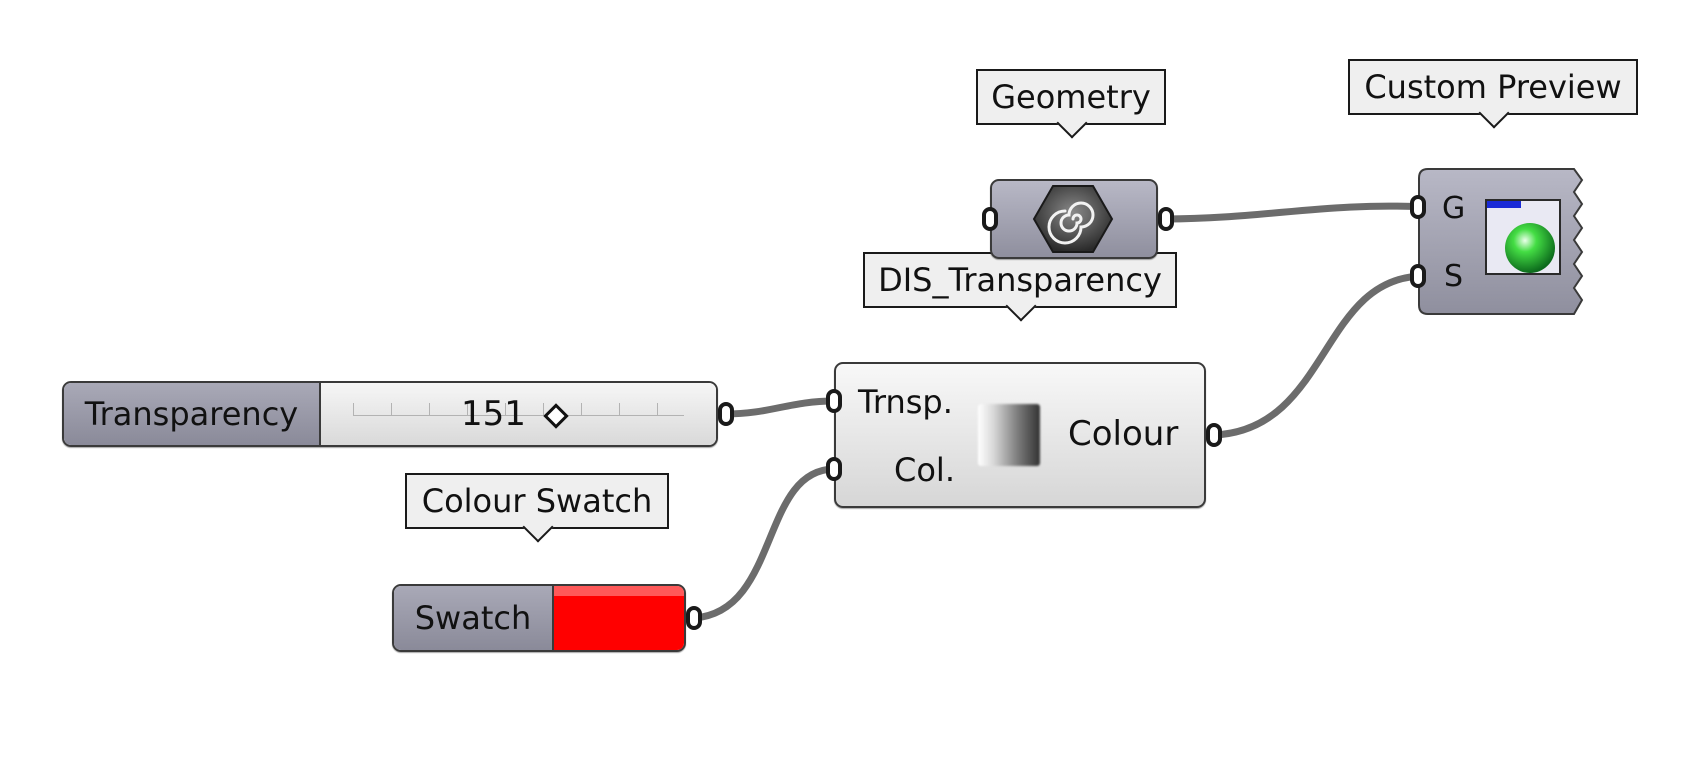  I want to click on colour-swatch: Swatch, so click(539, 618).